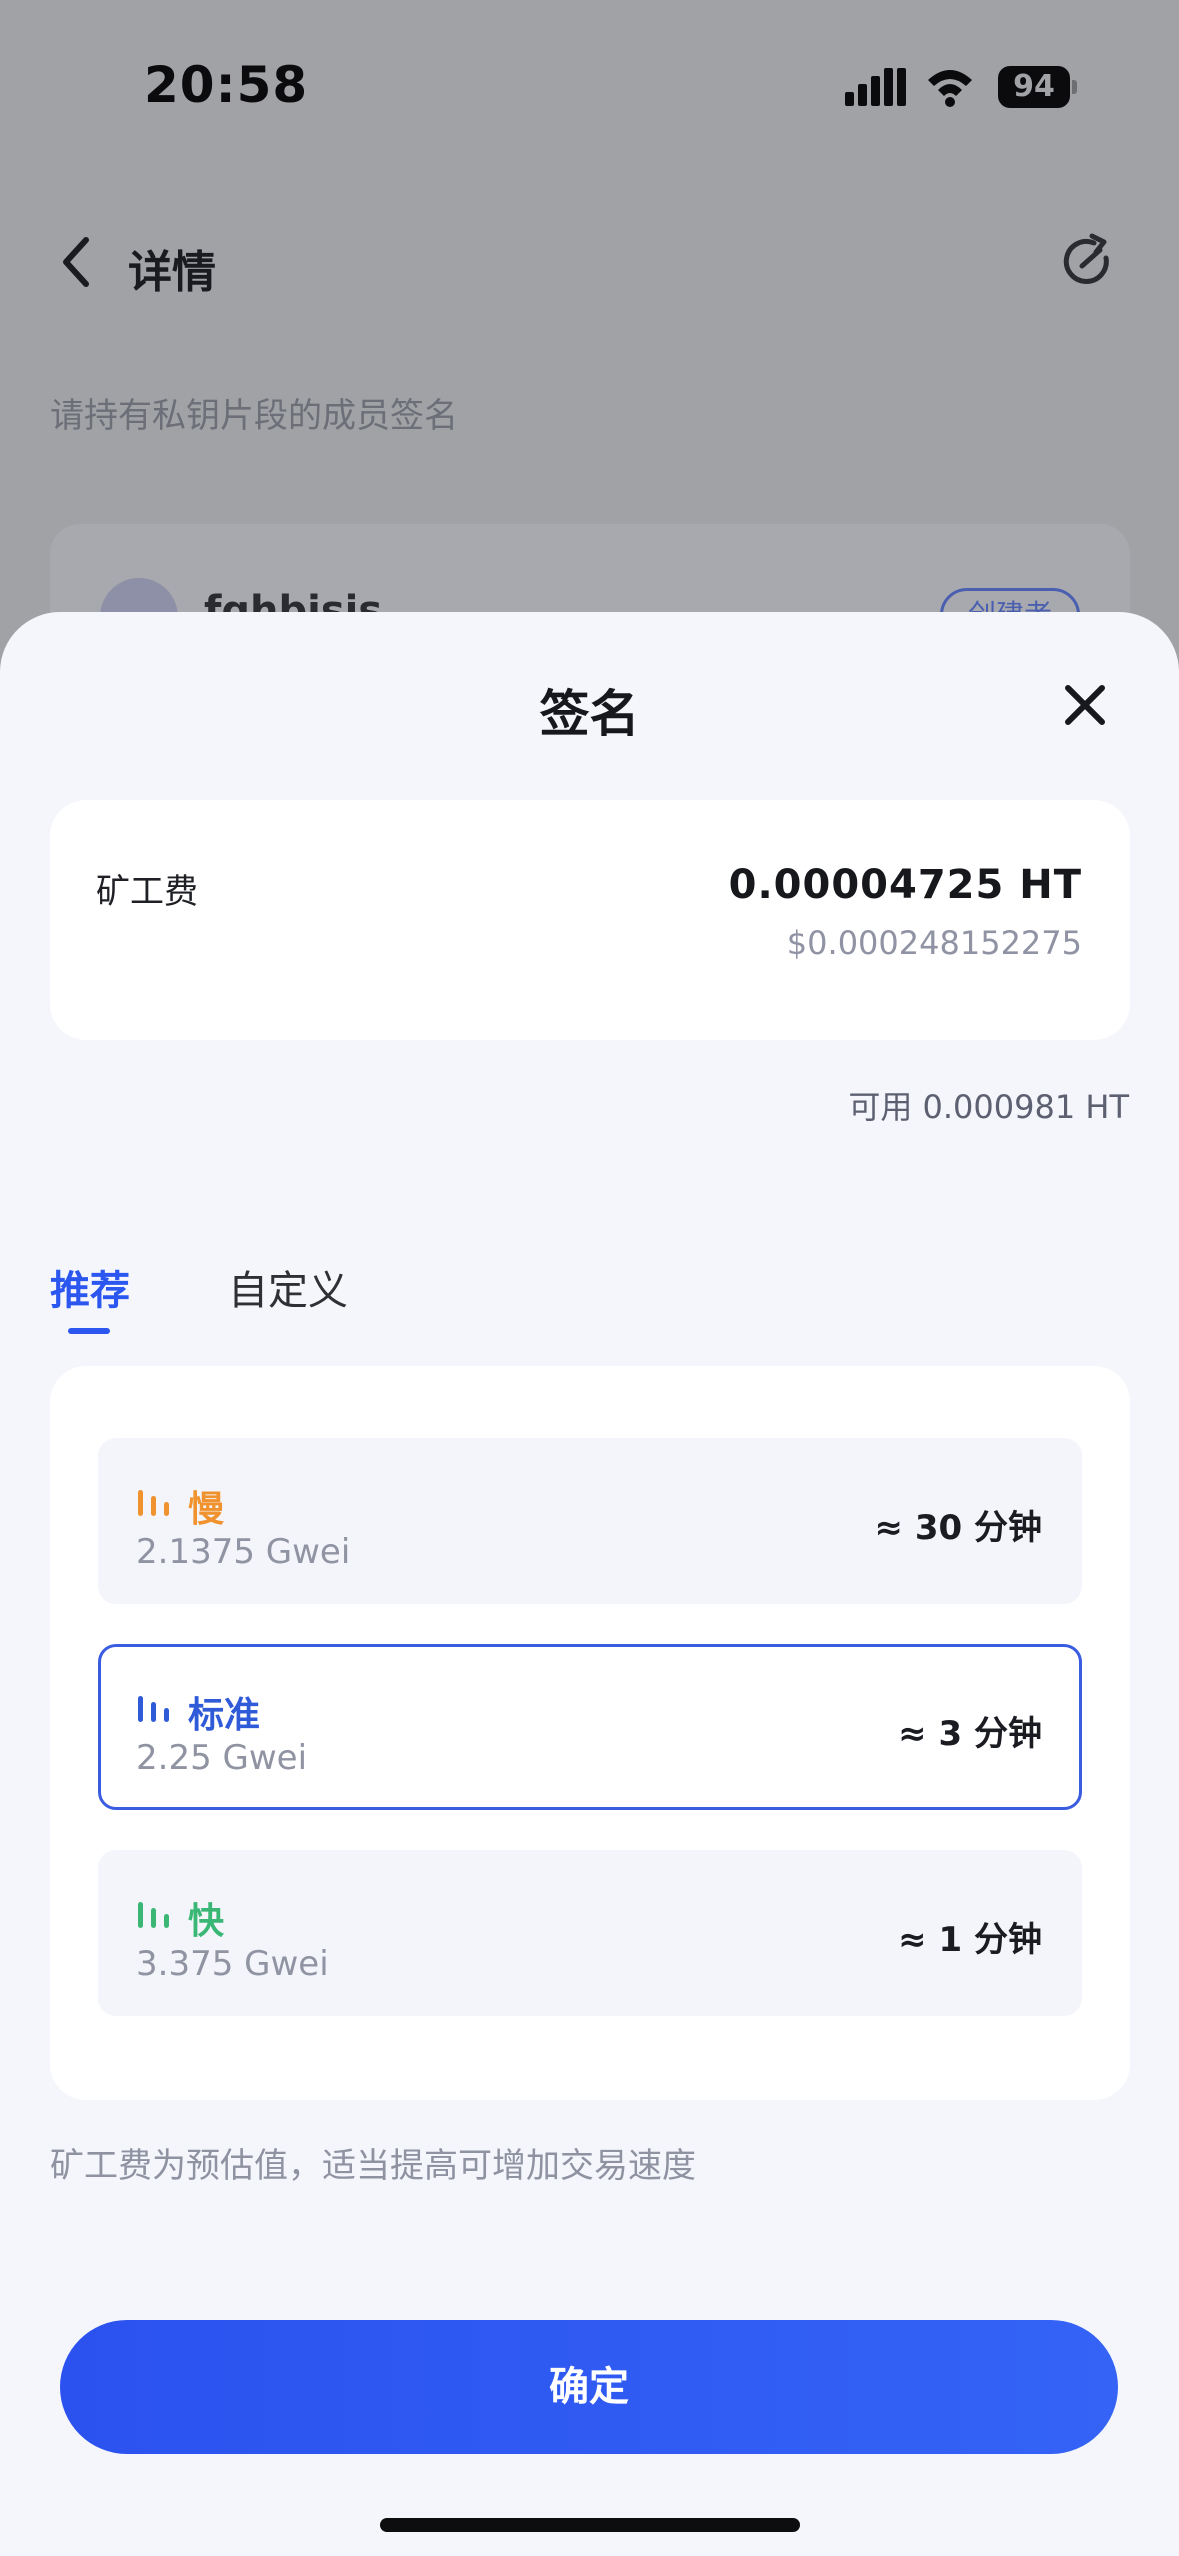 This screenshot has width=1179, height=2556. What do you see at coordinates (89, 1331) in the screenshot?
I see `active-tab-indicator` at bounding box center [89, 1331].